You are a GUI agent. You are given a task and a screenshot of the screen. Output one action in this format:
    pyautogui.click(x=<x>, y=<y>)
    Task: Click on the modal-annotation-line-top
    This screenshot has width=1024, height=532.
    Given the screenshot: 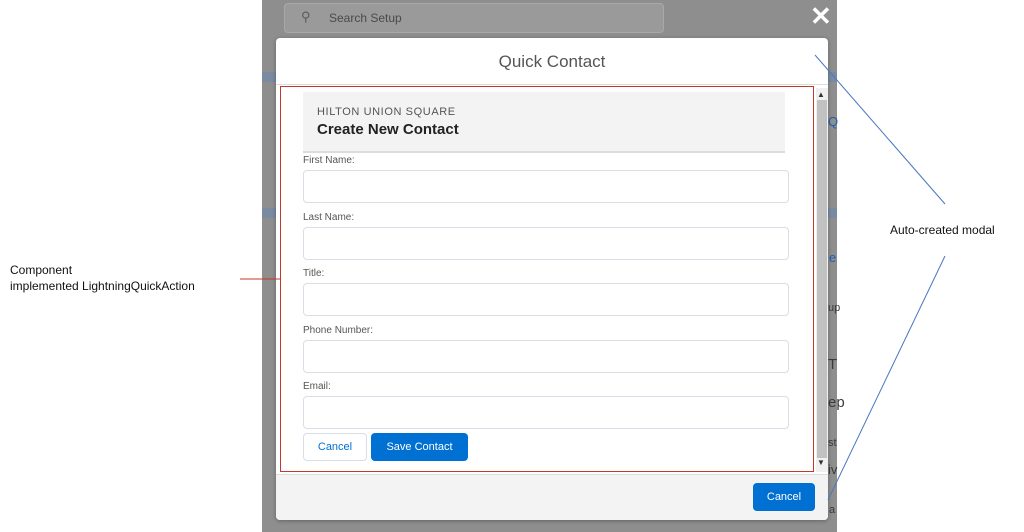 What is the action you would take?
    pyautogui.click(x=880, y=129)
    